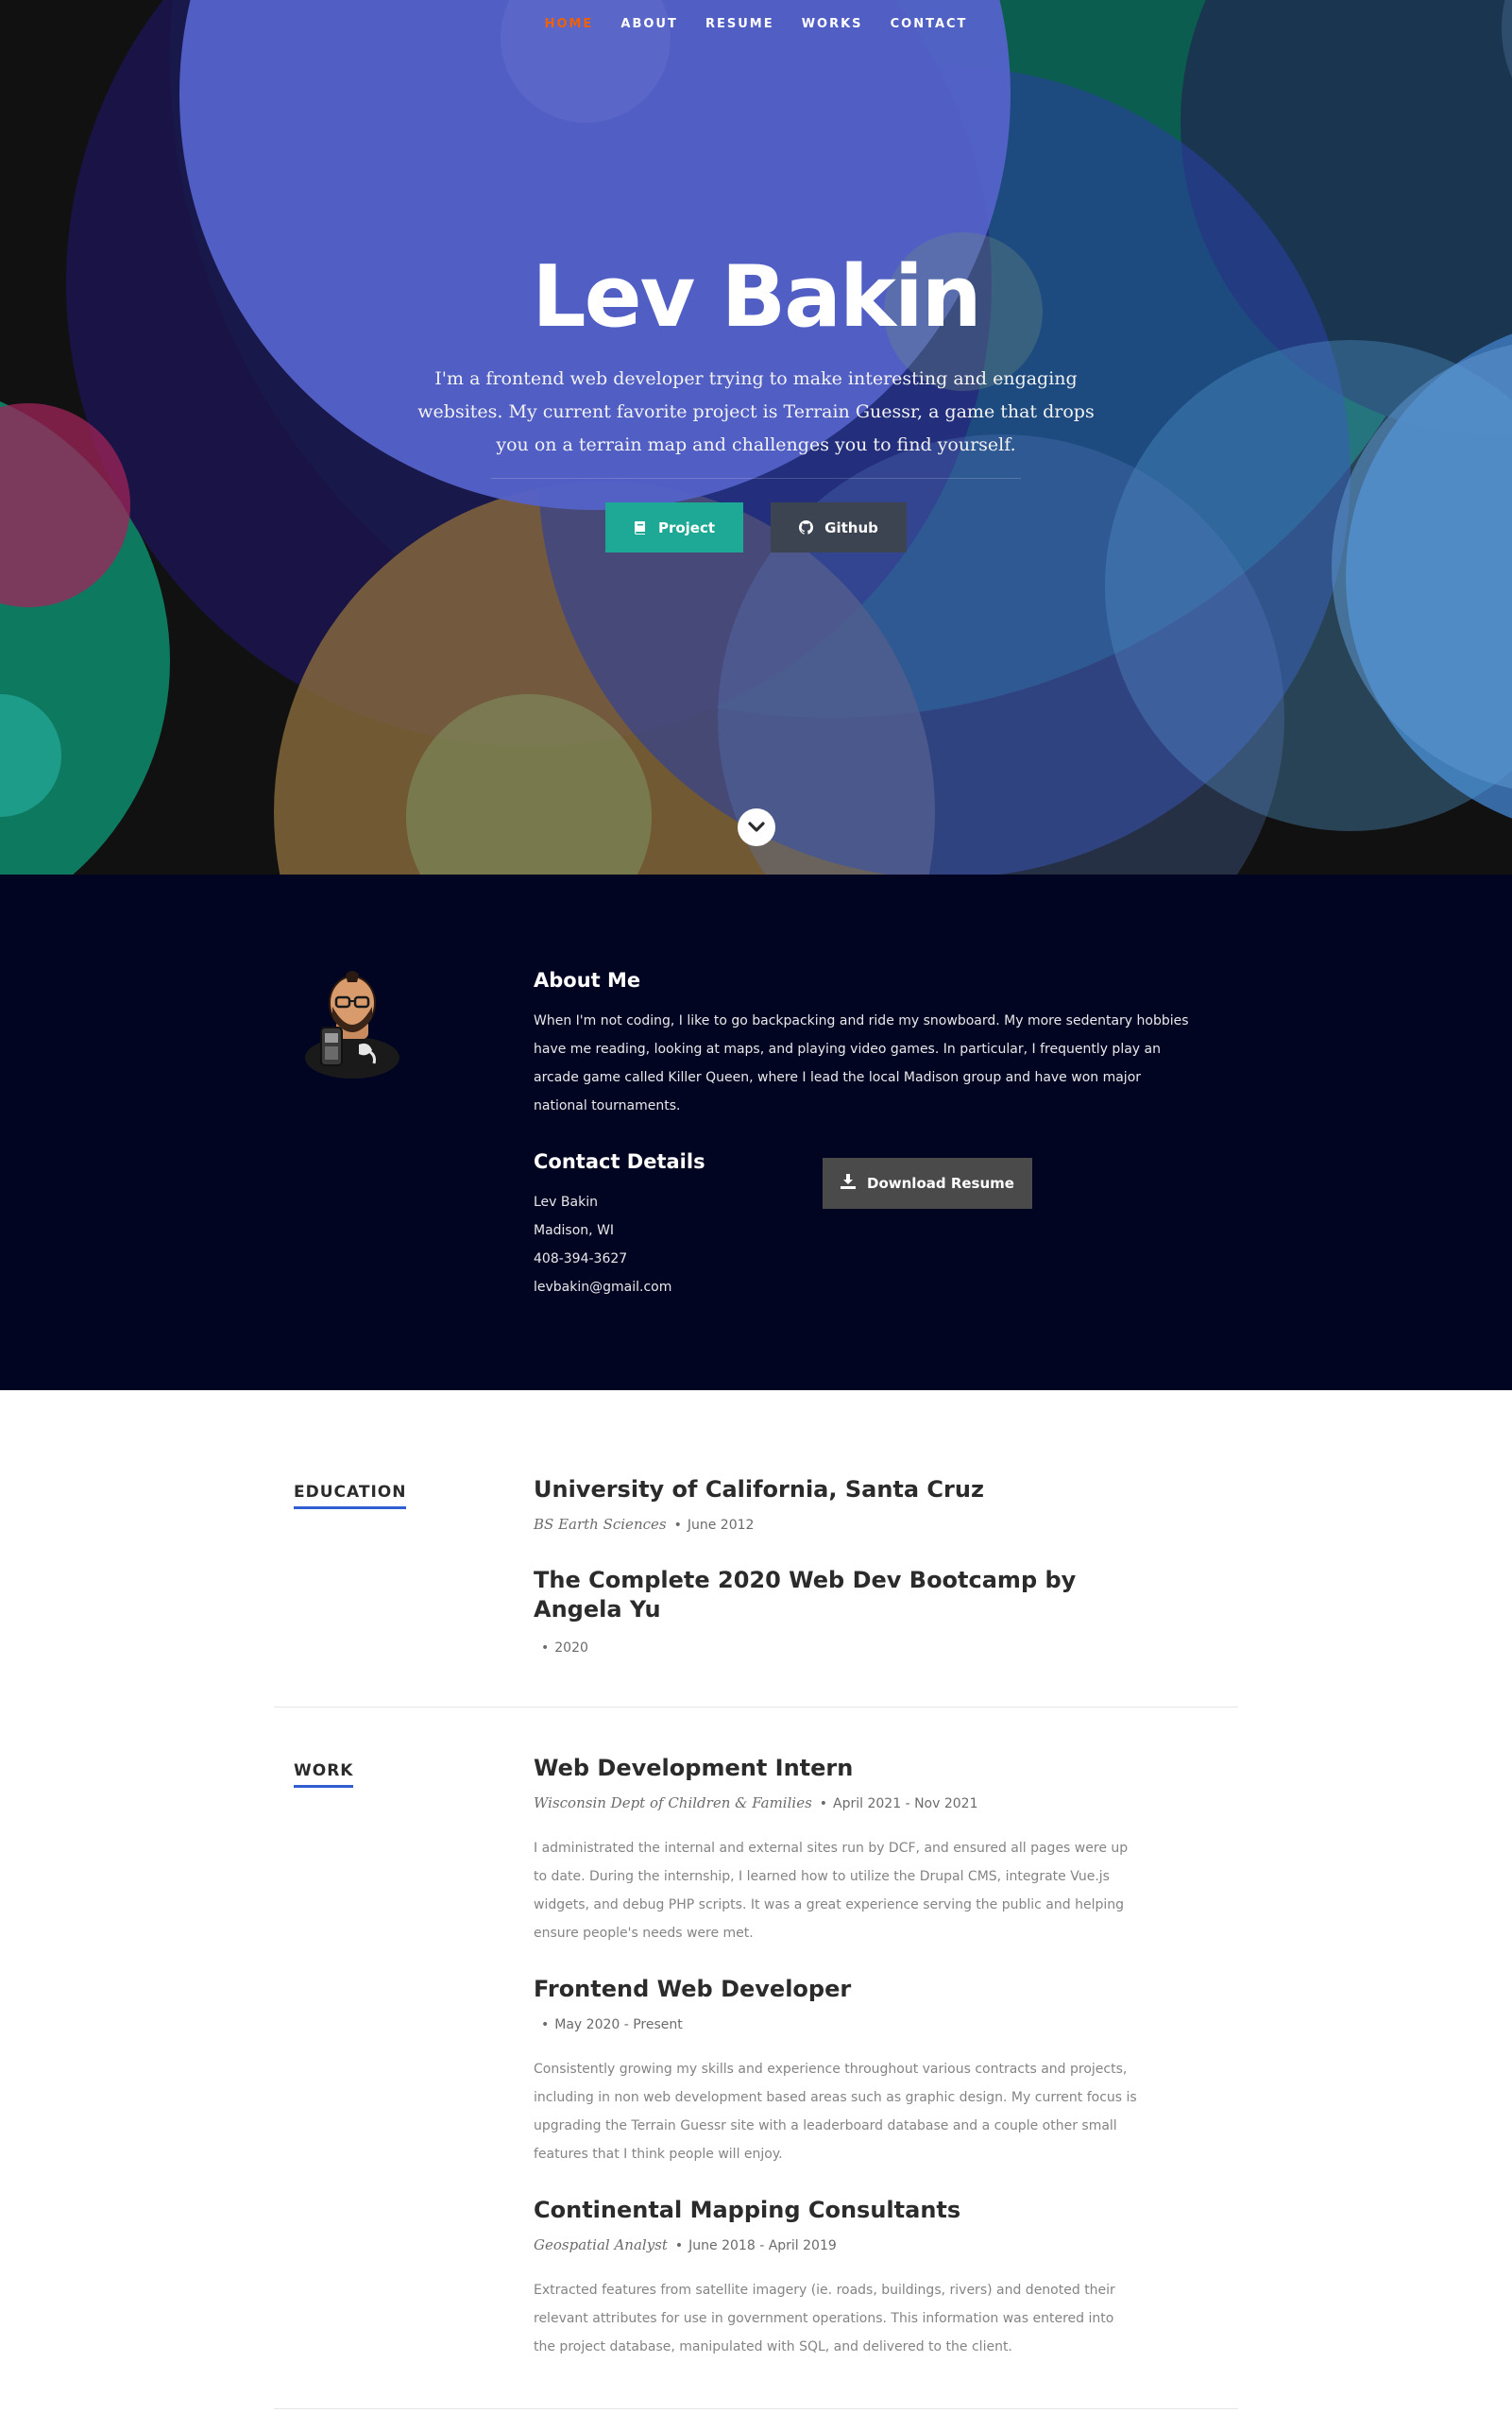 This screenshot has height=2413, width=1512. I want to click on contact-phone: 408-394-3627, so click(581, 1258).